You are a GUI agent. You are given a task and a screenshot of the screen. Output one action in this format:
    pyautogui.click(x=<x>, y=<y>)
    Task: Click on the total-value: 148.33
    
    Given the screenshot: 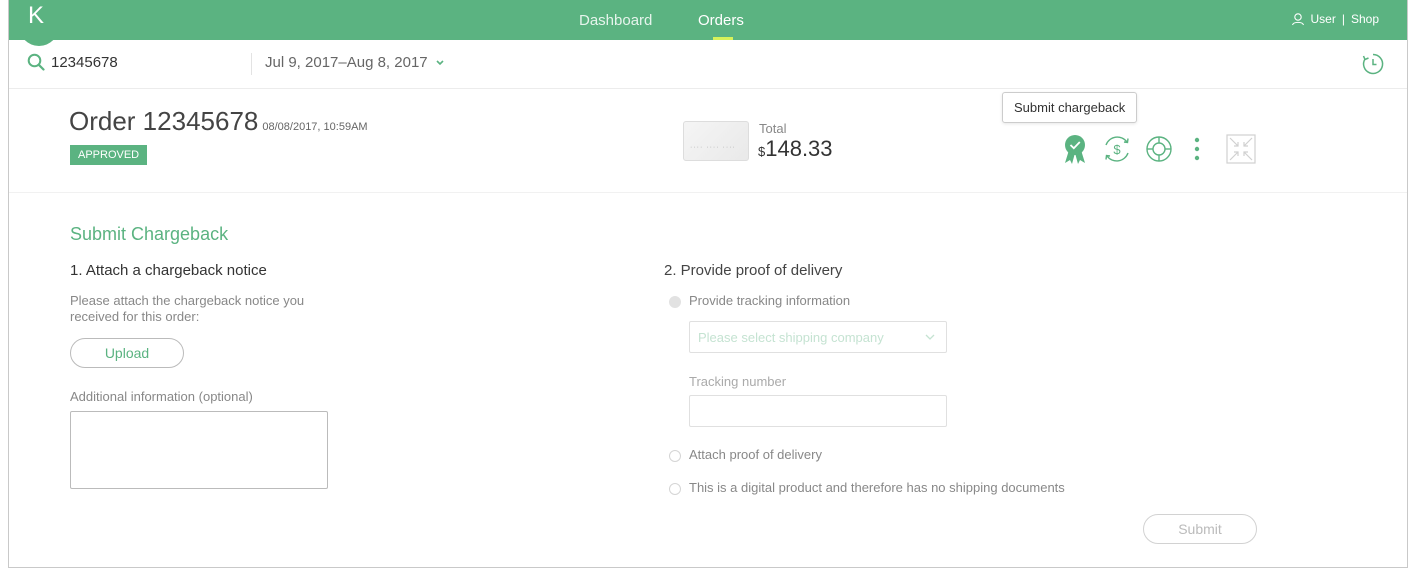 What is the action you would take?
    pyautogui.click(x=799, y=148)
    